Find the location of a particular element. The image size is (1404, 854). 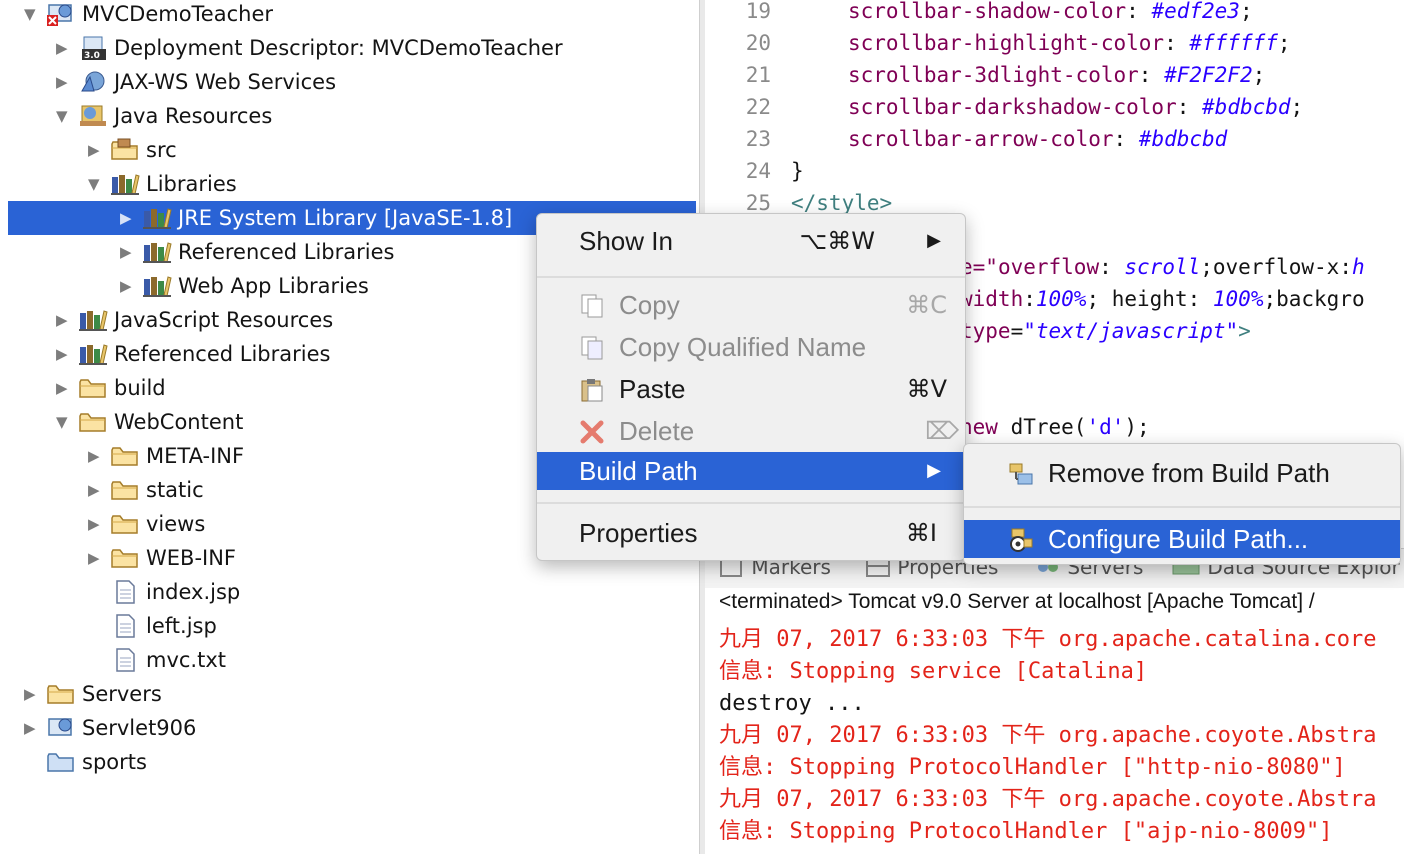

deployment-descriptor-icon: 3.0 is located at coordinates (94, 48).